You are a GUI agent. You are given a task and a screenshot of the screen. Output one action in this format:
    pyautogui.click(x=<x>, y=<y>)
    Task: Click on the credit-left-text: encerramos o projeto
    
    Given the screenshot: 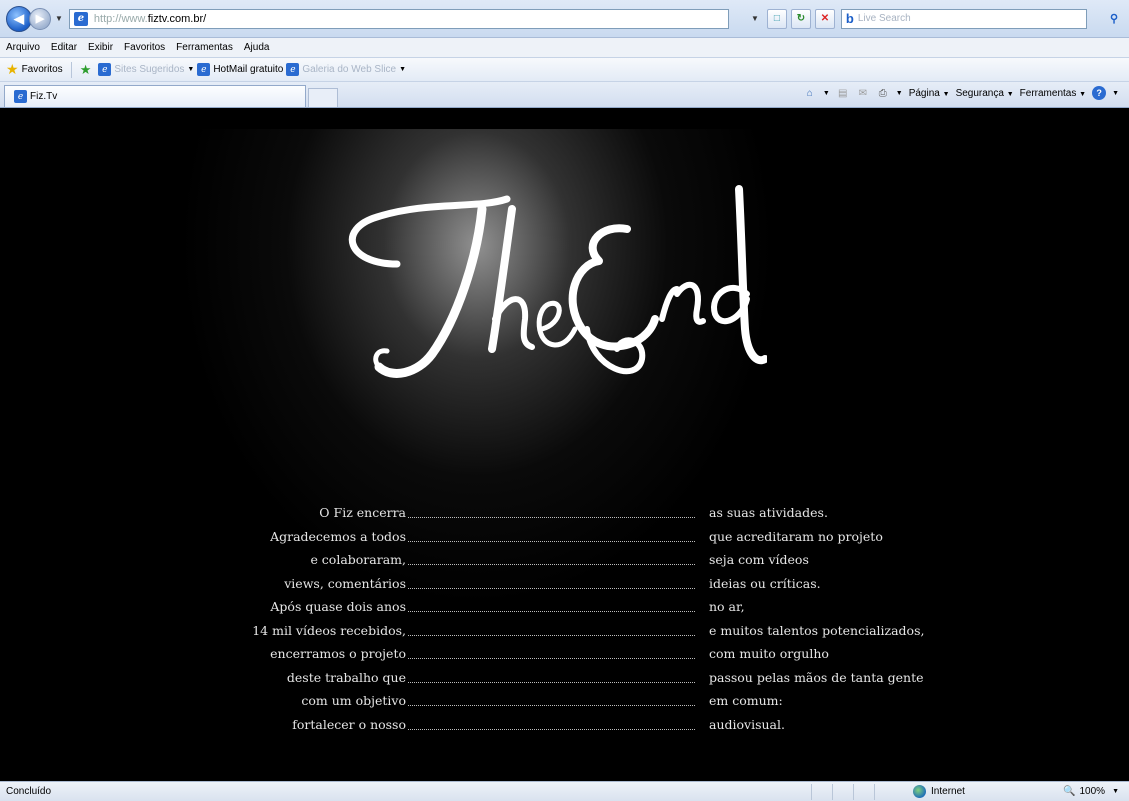 What is the action you would take?
    pyautogui.click(x=338, y=653)
    